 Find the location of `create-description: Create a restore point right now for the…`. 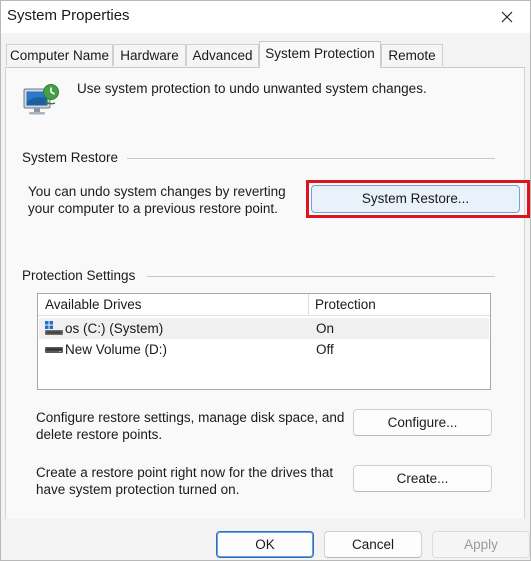

create-description: Create a restore point right now for the… is located at coordinates (184, 481).